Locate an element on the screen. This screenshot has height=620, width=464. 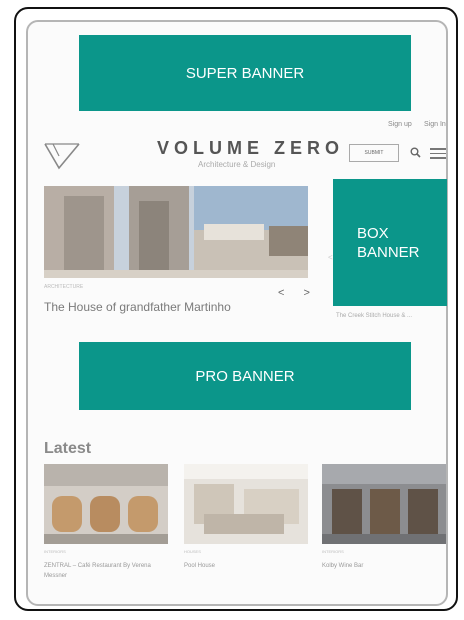
latest-card-category-3: INTERIORS is located at coordinates (333, 551).